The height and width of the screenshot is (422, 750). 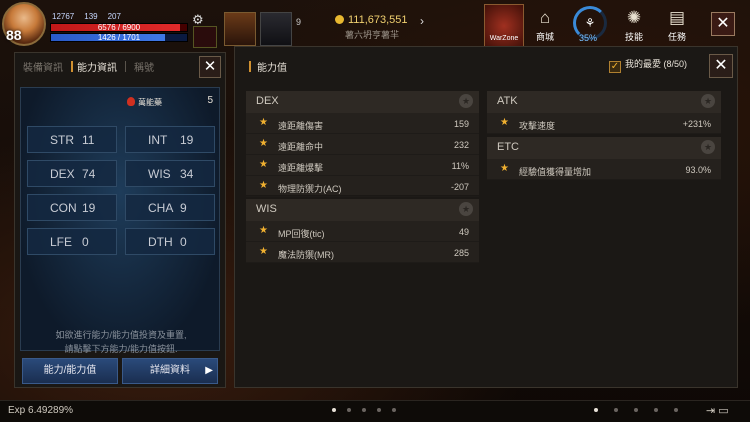 What do you see at coordinates (362, 186) in the screenshot?
I see `stat-row: ★ 物理防禦力(AC) -207` at bounding box center [362, 186].